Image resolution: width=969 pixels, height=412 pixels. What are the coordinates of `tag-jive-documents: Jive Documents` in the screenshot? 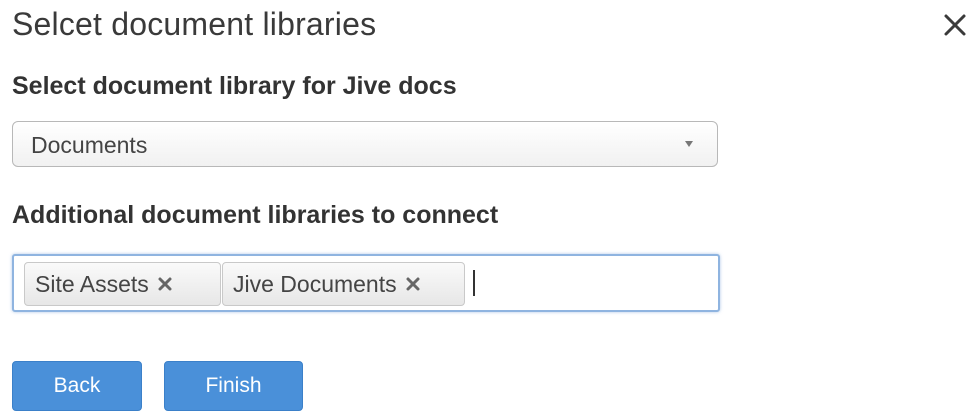 It's located at (343, 284).